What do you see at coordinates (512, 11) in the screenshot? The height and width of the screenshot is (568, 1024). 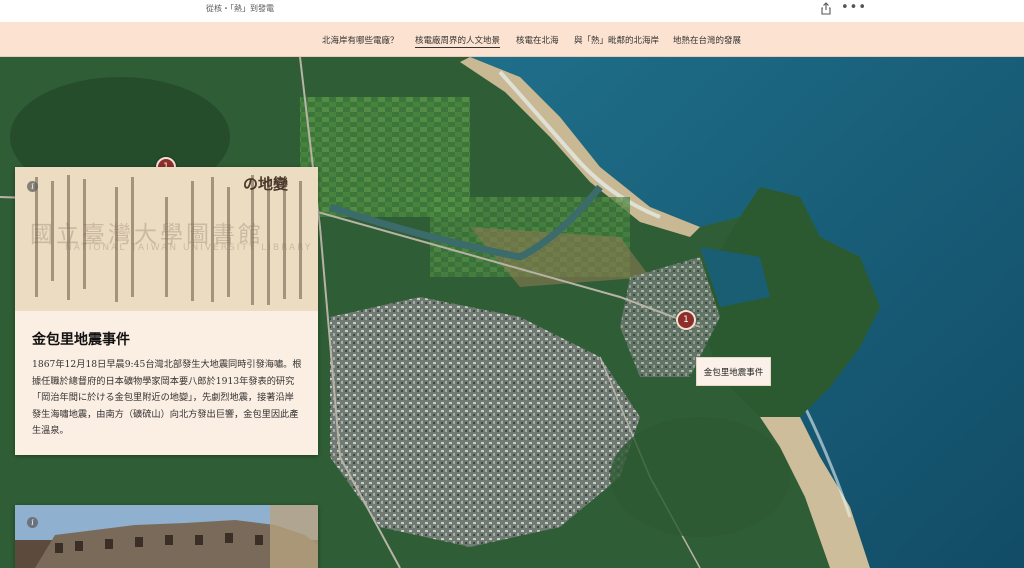 I see `top-bar: 從核・「熱」到發電 •••` at bounding box center [512, 11].